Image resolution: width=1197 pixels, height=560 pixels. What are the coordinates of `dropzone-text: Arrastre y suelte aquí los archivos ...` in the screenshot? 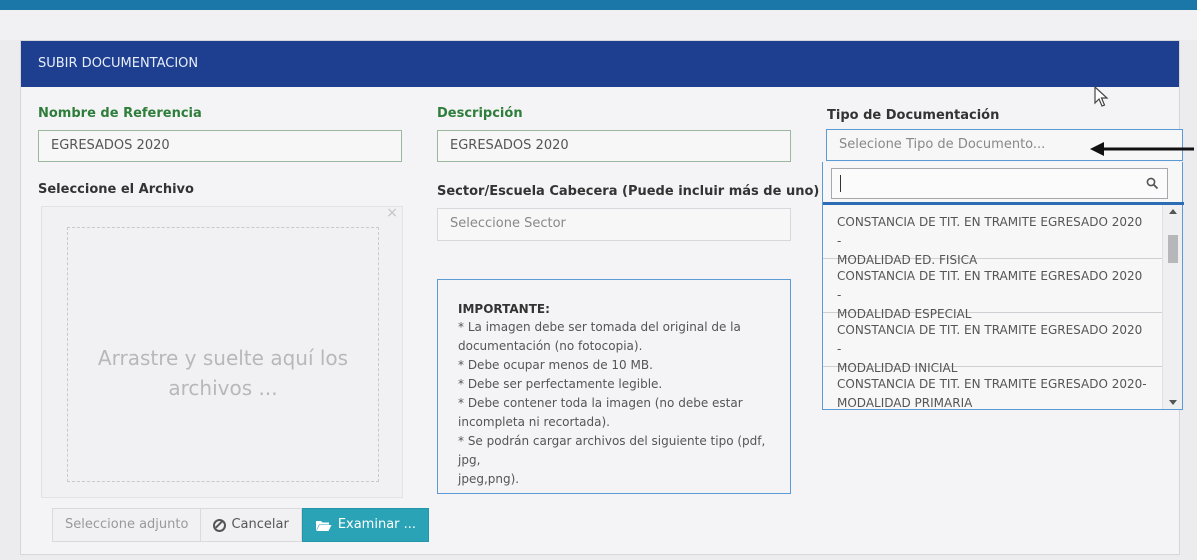 It's located at (223, 373).